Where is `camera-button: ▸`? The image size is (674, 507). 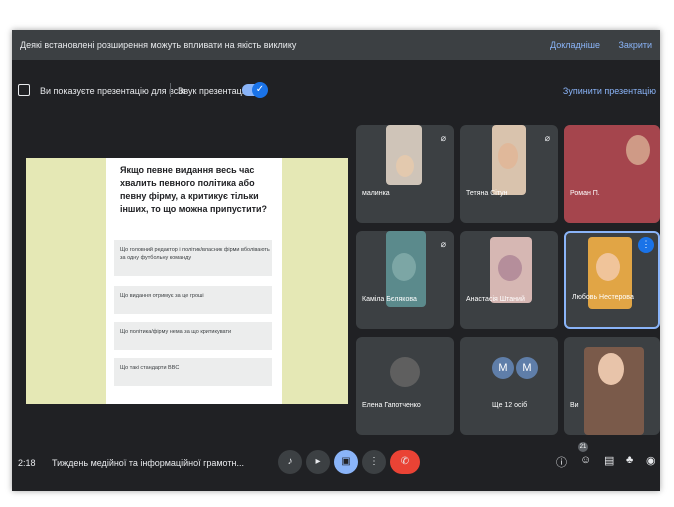 camera-button: ▸ is located at coordinates (318, 462).